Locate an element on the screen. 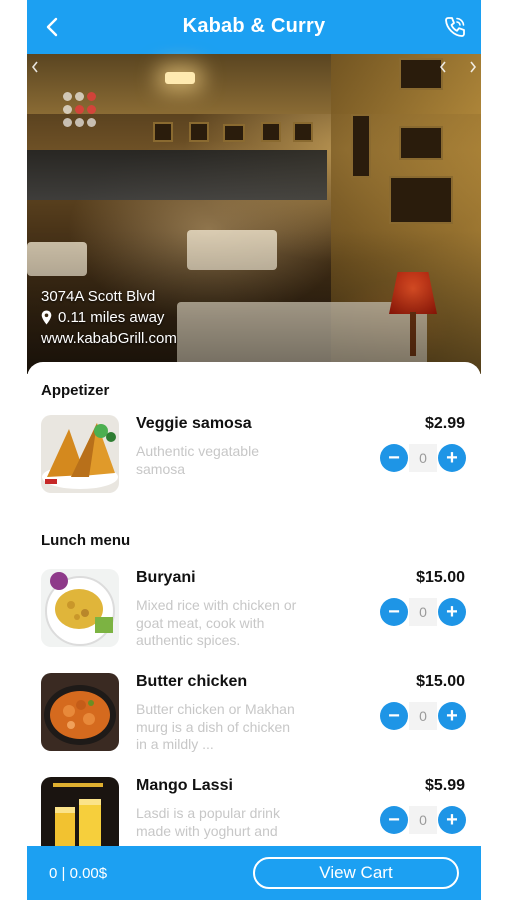 This screenshot has width=506, height=900. phone-call-icon is located at coordinates (455, 27).